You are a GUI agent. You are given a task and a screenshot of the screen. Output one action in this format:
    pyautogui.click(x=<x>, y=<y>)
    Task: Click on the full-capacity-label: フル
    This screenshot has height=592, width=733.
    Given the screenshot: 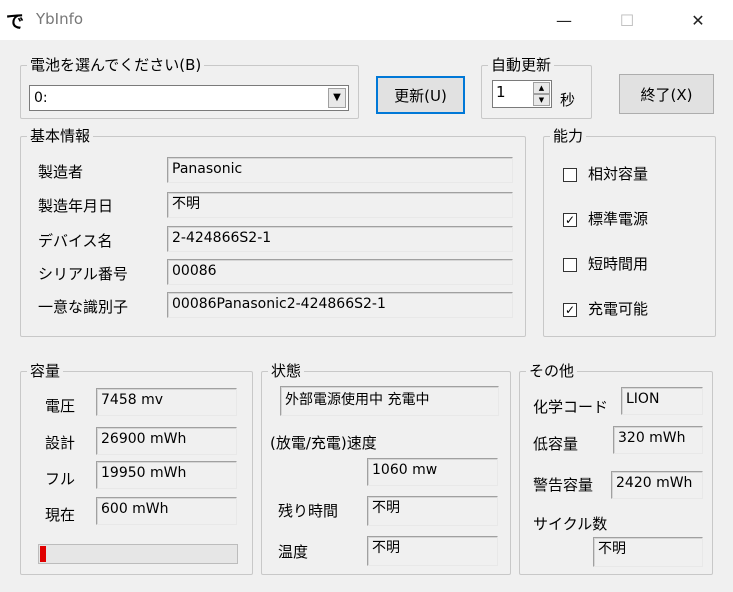 What is the action you would take?
    pyautogui.click(x=60, y=479)
    